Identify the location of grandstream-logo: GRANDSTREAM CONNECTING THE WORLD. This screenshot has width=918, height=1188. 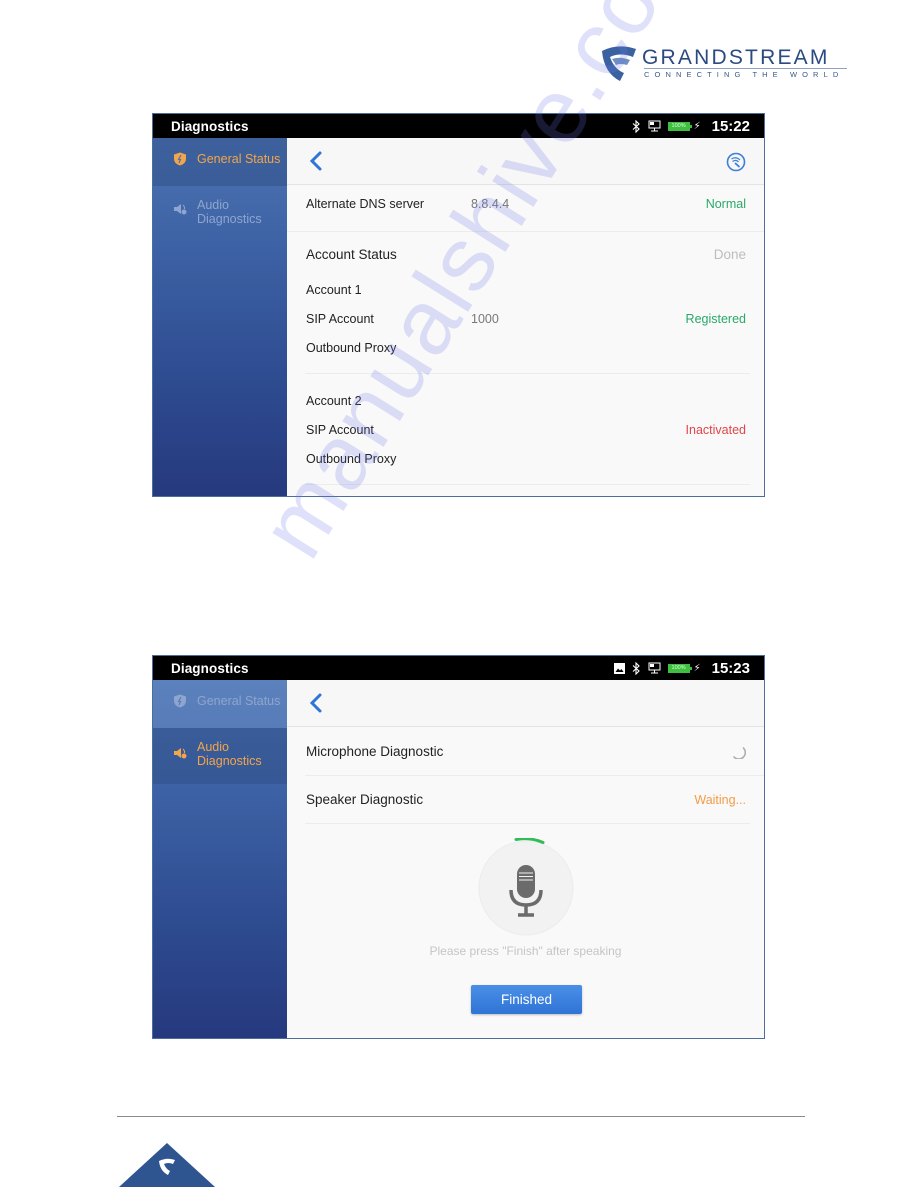
(725, 63).